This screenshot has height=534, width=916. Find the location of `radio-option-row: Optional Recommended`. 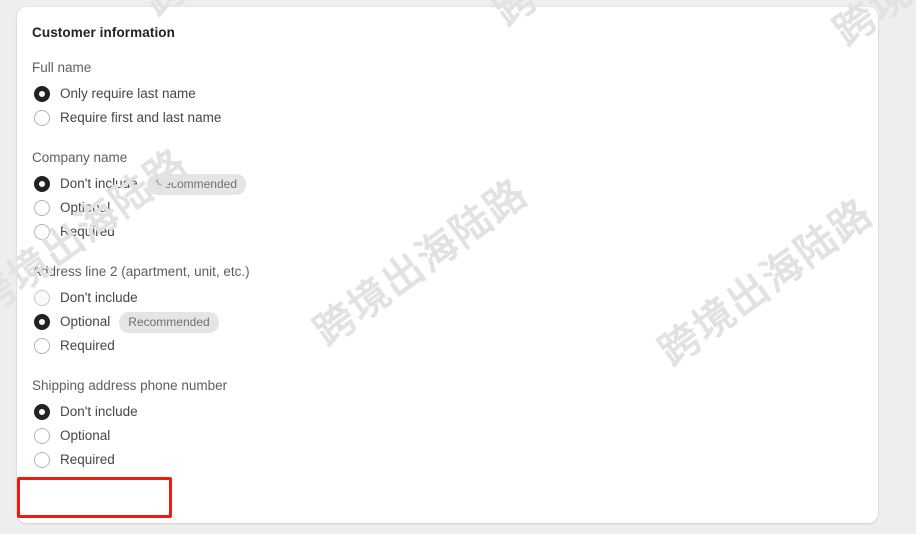

radio-option-row: Optional Recommended is located at coordinates (447, 322).